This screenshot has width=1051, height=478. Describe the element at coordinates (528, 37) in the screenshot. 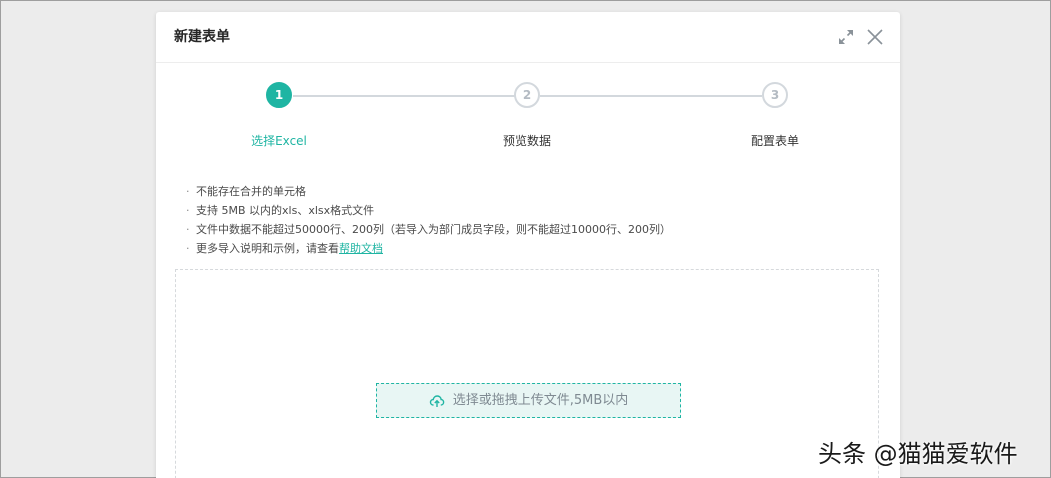

I see `dialog-header: 新建表单` at that location.